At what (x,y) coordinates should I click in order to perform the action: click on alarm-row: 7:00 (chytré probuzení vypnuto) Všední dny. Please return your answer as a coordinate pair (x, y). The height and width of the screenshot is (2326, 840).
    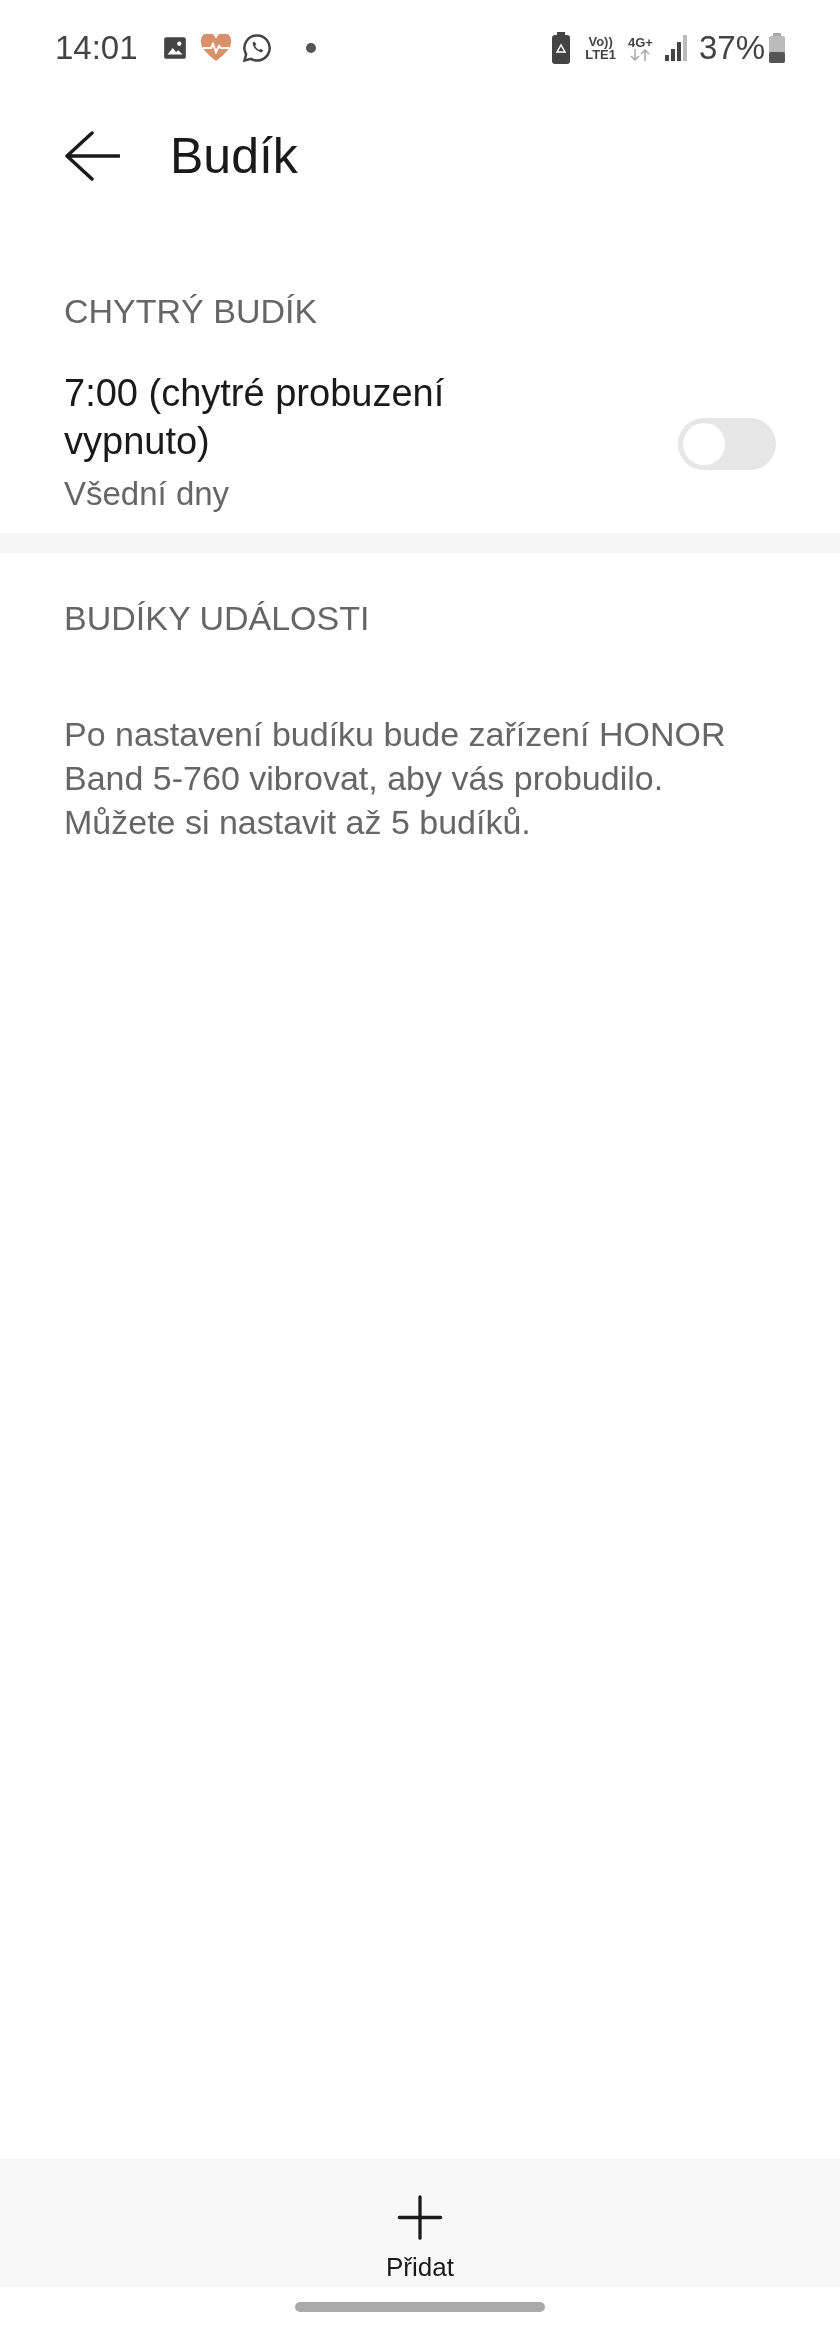
    Looking at the image, I should click on (420, 447).